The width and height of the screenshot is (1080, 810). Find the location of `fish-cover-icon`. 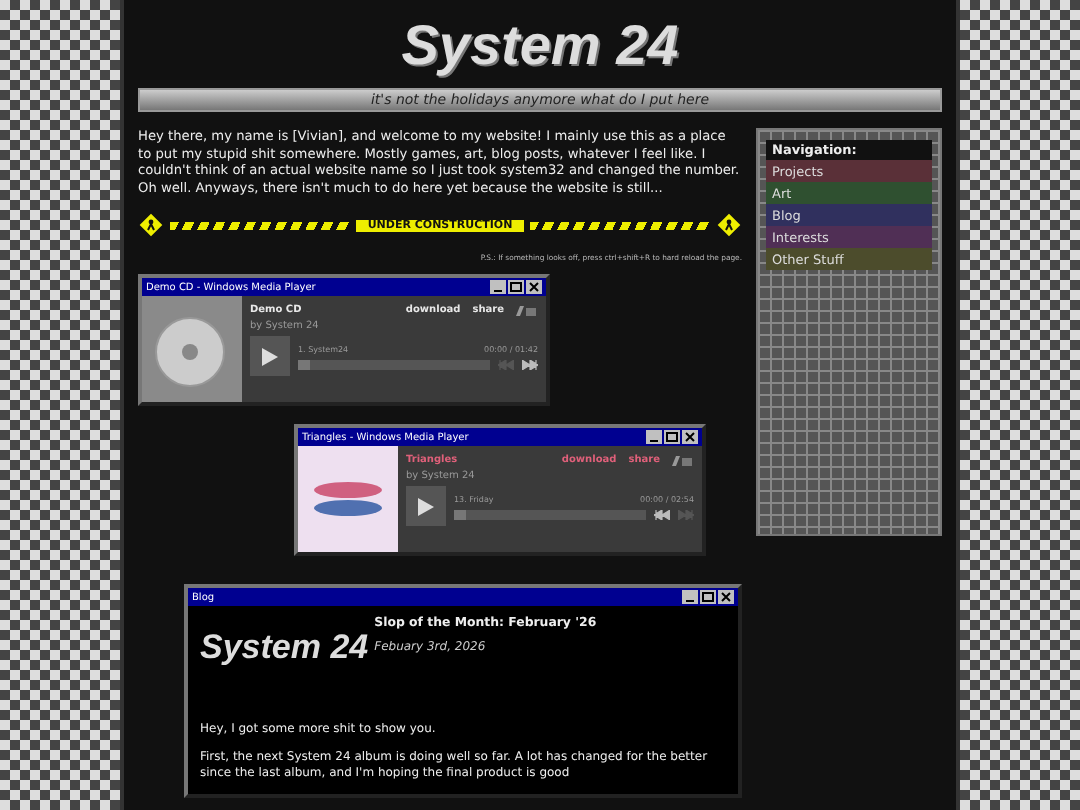

fish-cover-icon is located at coordinates (348, 499).